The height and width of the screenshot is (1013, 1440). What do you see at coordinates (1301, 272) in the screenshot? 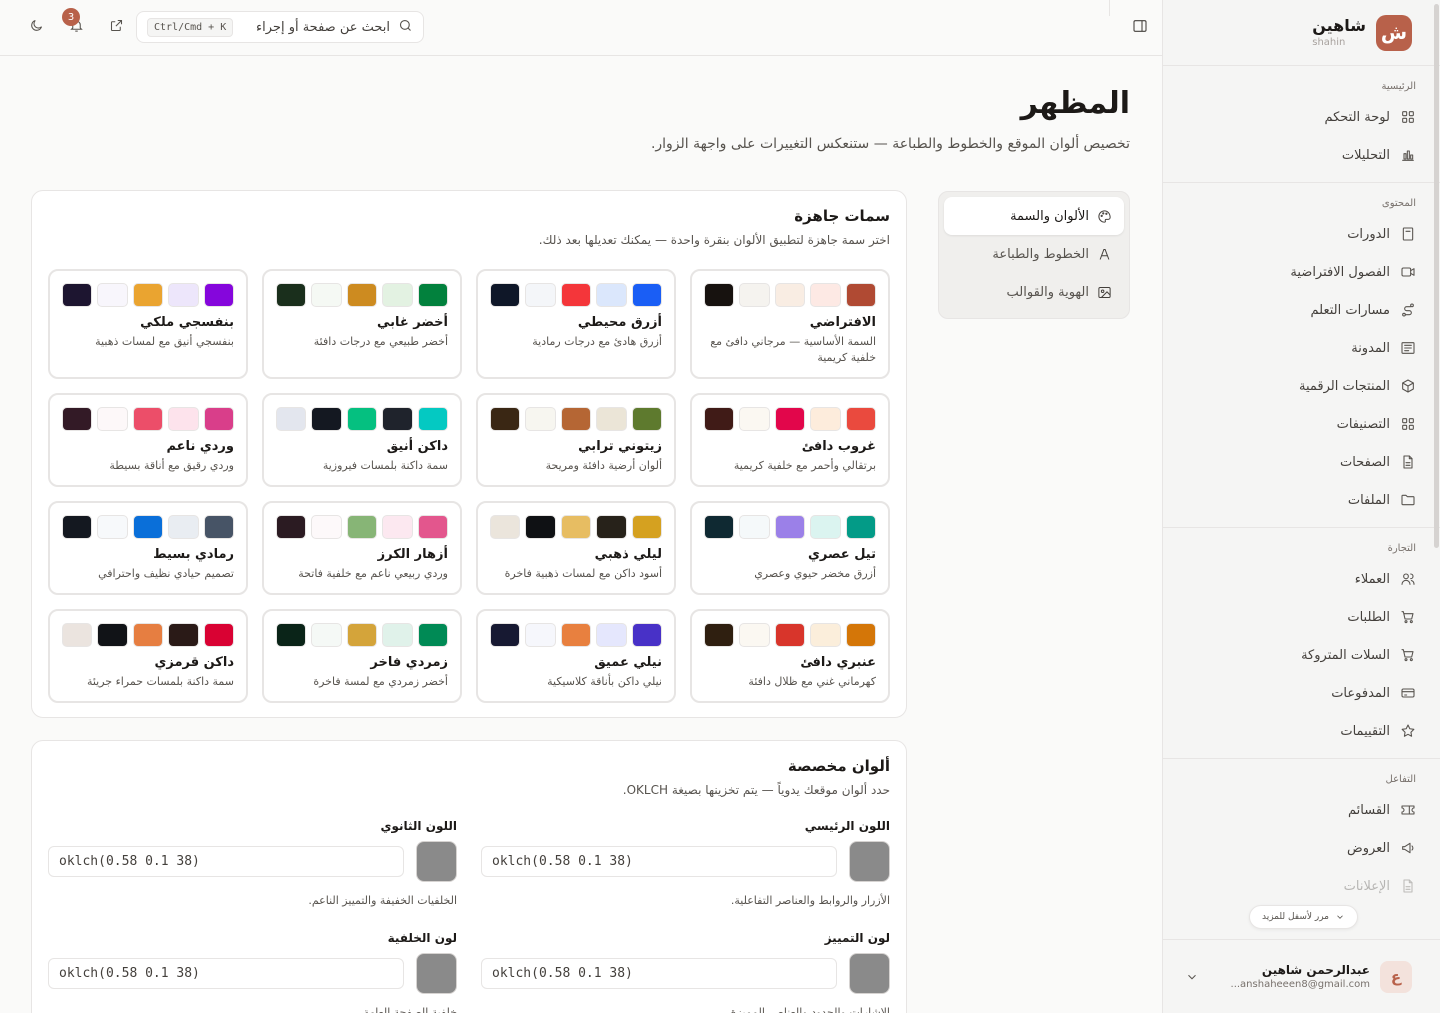
I see `sidebar-item: الفصول الافتراضية` at bounding box center [1301, 272].